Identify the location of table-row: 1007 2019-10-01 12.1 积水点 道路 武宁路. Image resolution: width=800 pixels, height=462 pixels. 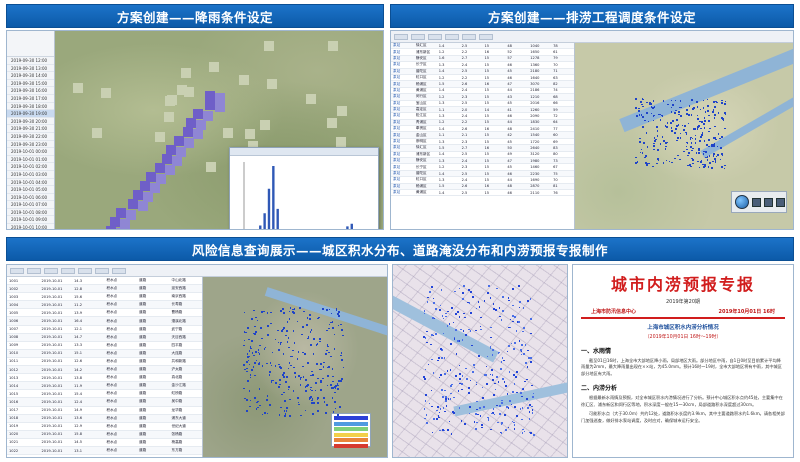
(104, 330).